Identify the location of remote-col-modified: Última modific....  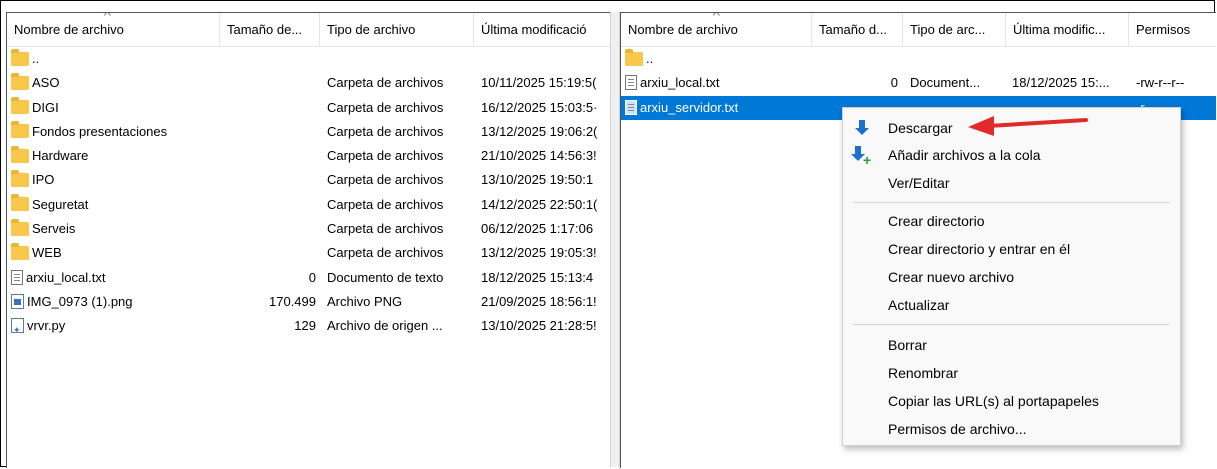
(1067, 29).